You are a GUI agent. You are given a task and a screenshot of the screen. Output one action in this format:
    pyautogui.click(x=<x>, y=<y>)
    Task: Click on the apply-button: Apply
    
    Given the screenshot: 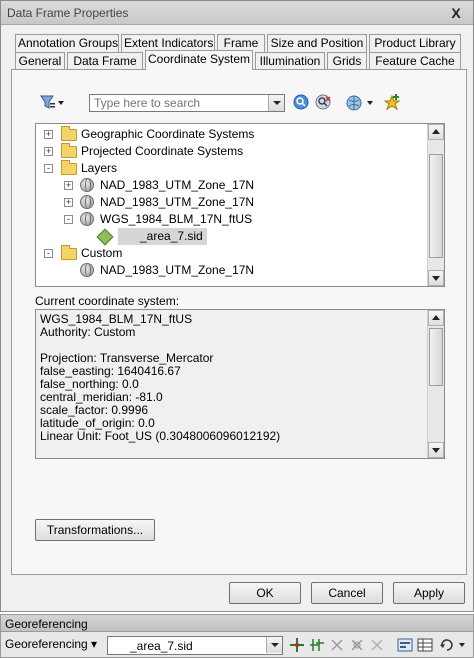 What is the action you would take?
    pyautogui.click(x=429, y=593)
    